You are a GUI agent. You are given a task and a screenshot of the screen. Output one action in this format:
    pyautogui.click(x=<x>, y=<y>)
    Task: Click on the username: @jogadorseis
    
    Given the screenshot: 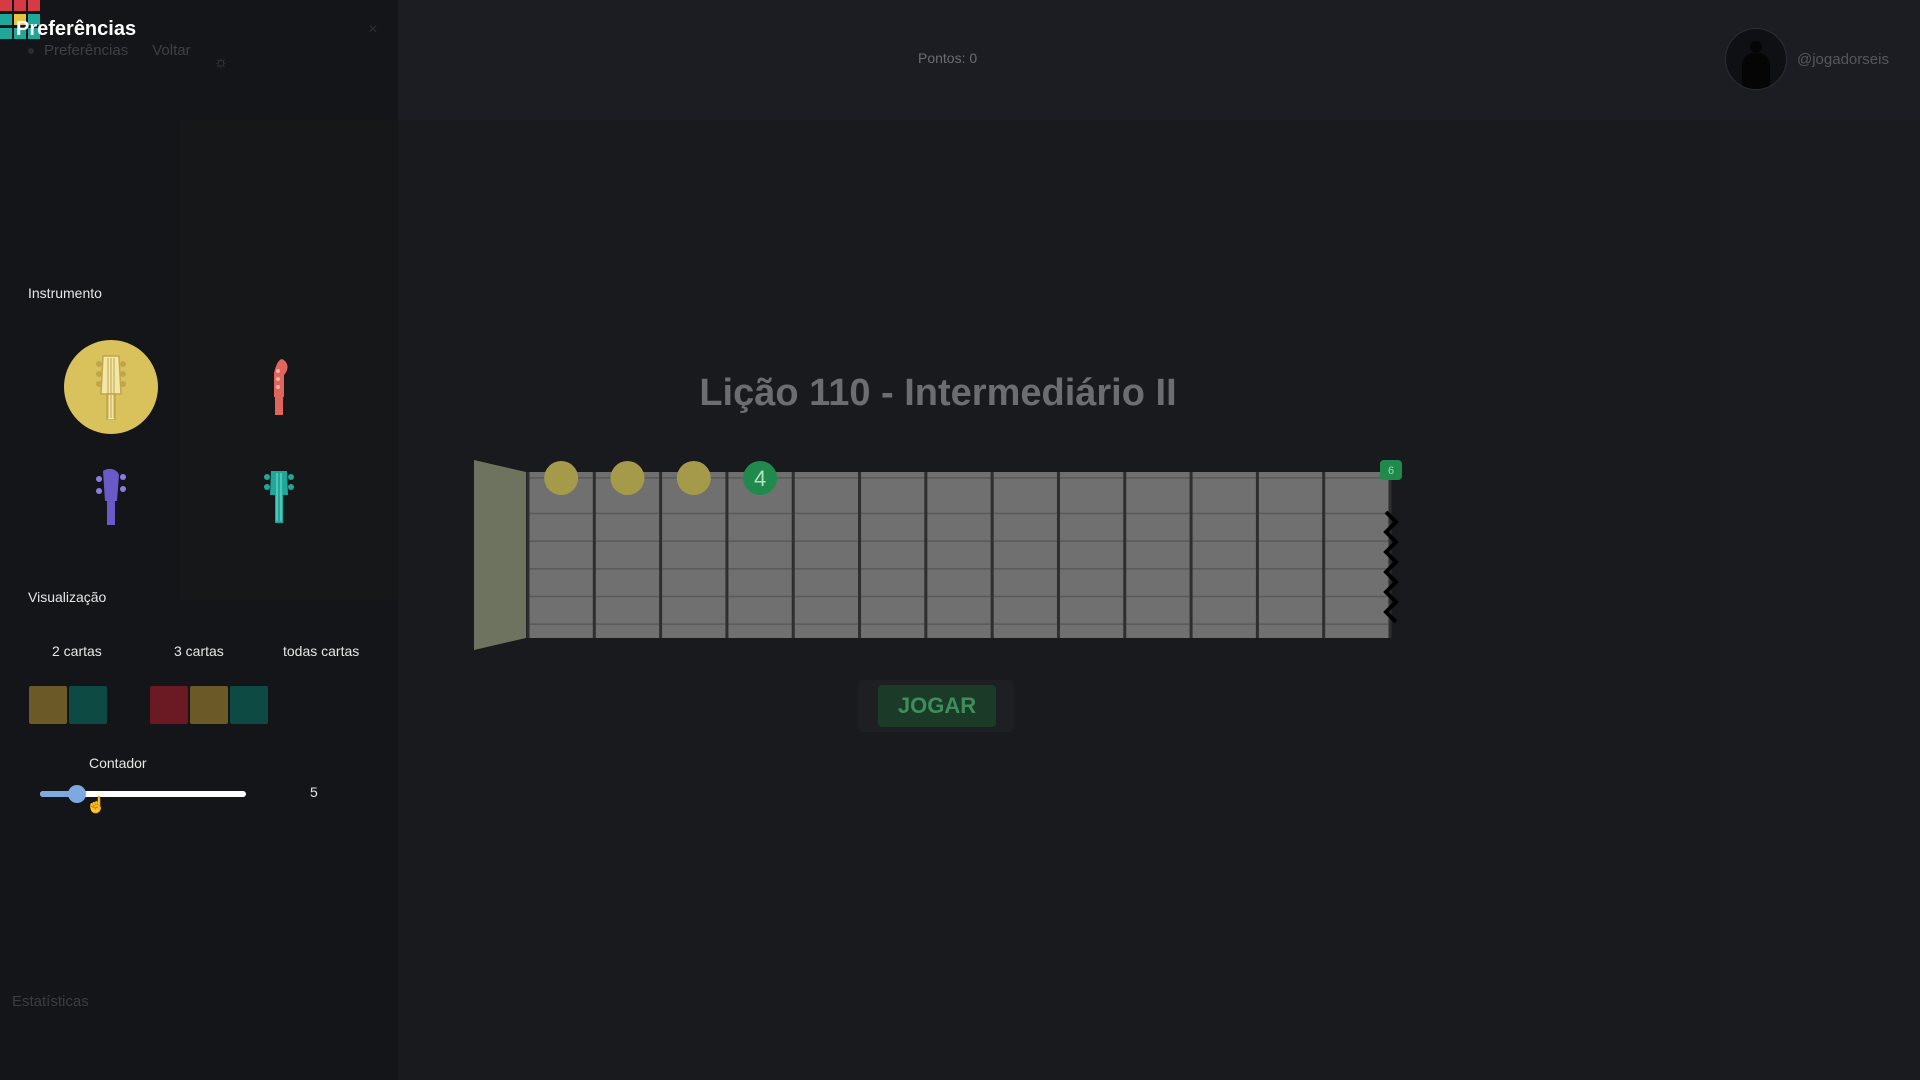 What is the action you would take?
    pyautogui.click(x=1843, y=59)
    